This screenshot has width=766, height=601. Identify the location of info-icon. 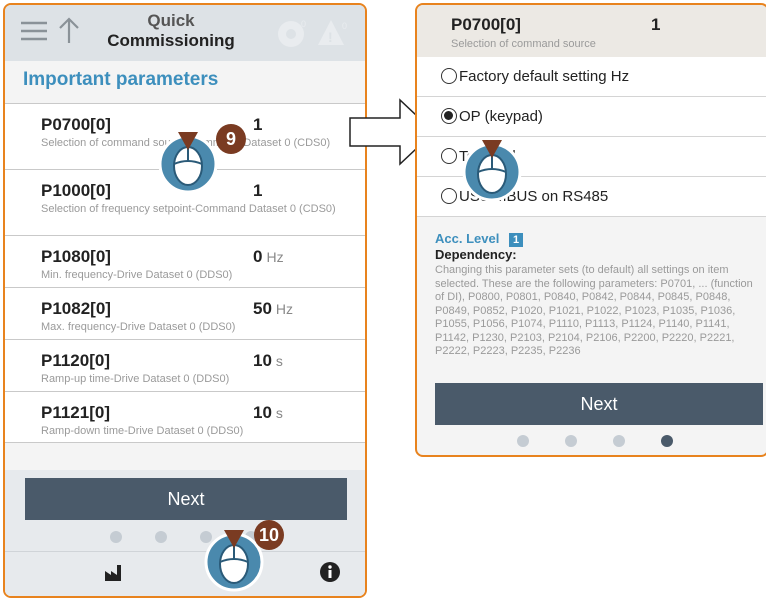
(330, 574).